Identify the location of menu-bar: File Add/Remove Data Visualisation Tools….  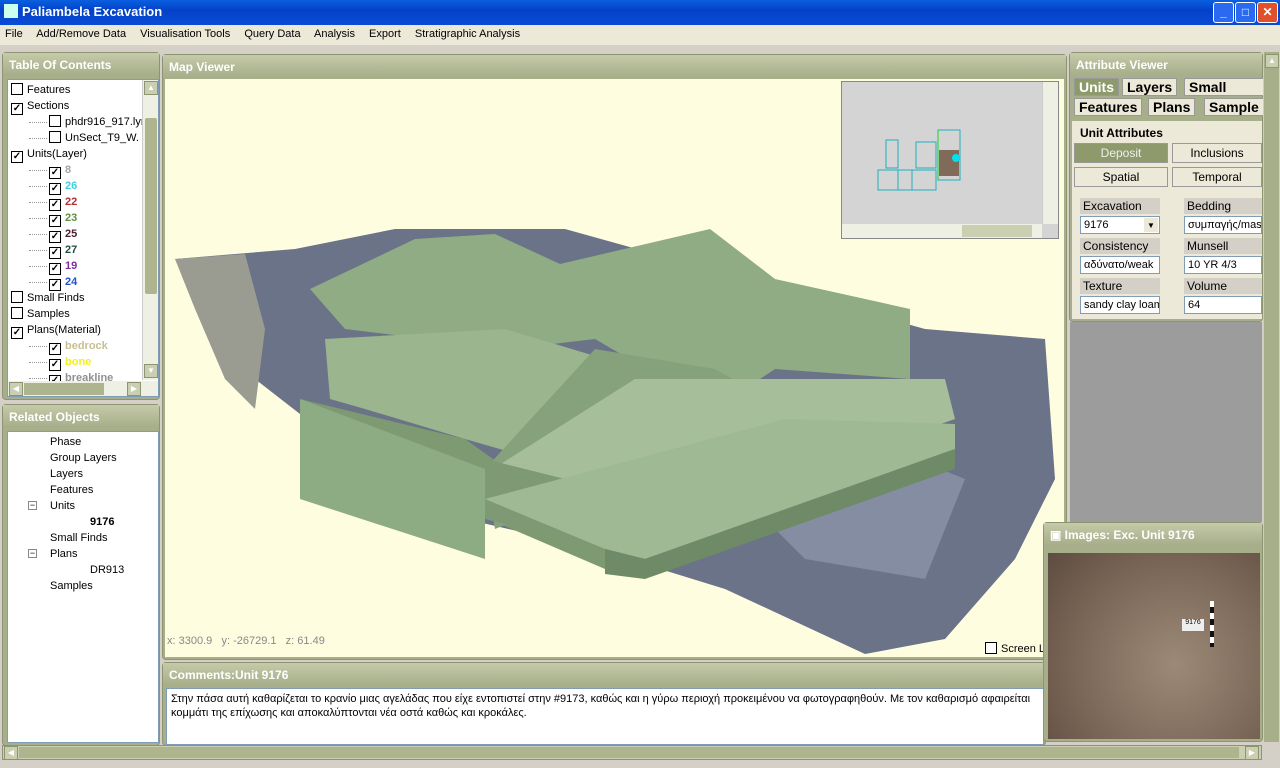
(640, 35).